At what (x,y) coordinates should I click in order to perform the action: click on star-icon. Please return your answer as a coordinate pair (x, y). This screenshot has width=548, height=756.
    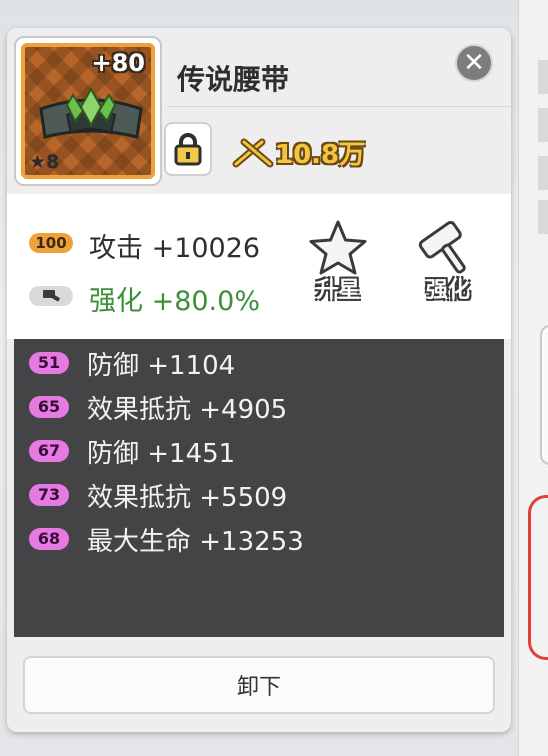
    Looking at the image, I should click on (338, 247).